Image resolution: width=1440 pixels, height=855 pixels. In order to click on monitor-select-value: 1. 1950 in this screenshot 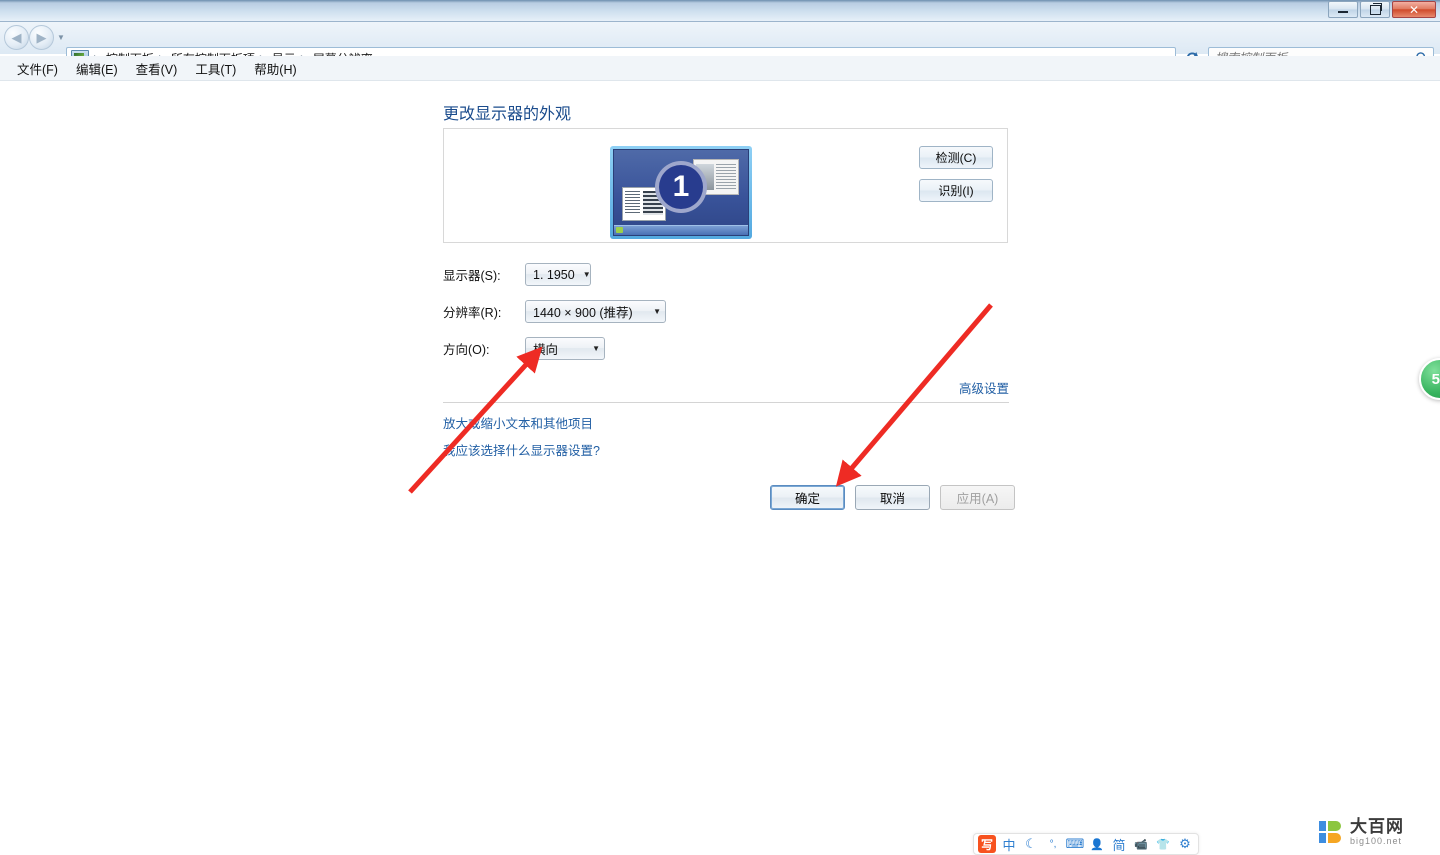, I will do `click(554, 274)`.